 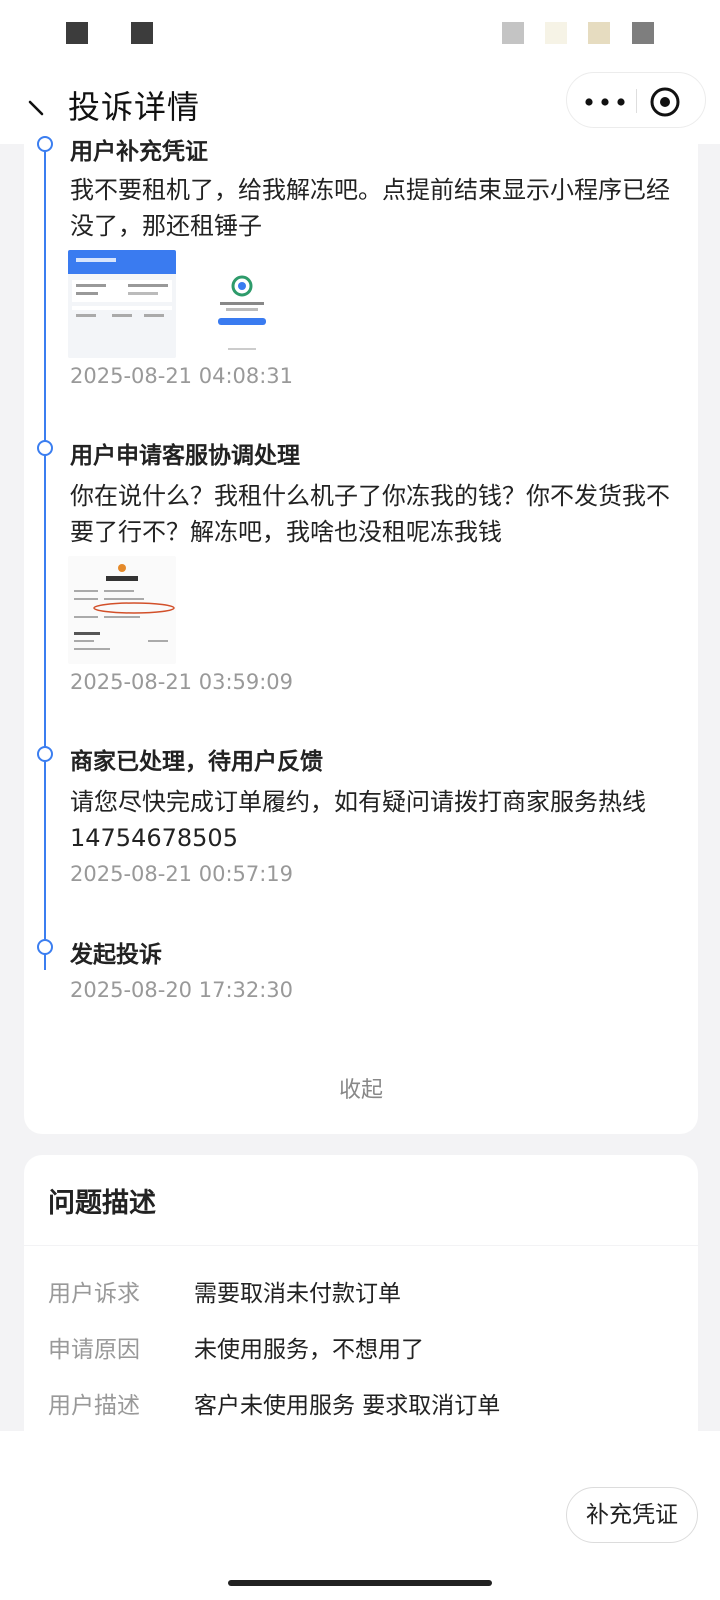 I want to click on battery-icon, so click(x=643, y=33).